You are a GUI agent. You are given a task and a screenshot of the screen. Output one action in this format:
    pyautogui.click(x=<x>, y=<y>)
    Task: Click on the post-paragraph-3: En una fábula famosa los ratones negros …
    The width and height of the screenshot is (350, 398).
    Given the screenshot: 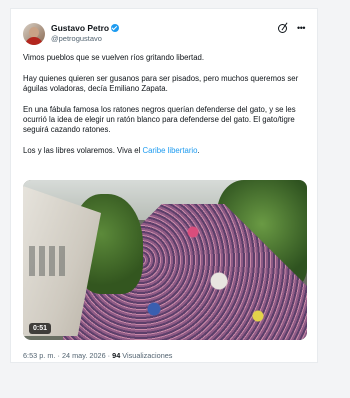 What is the action you would take?
    pyautogui.click(x=159, y=119)
    